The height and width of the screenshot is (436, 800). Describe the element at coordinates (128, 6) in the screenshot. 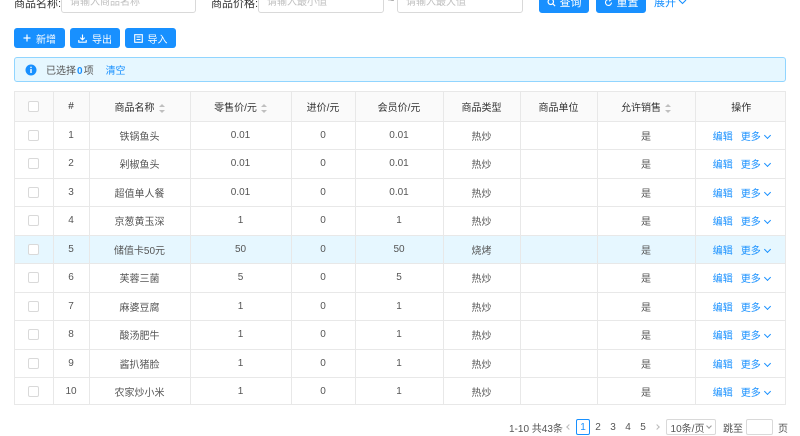

I see `product-name-input` at that location.